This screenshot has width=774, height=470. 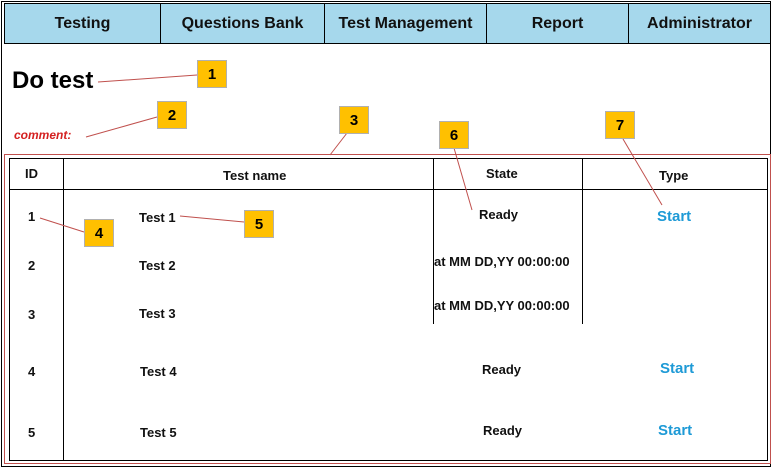 I want to click on annotation-badge-6: 6, so click(x=454, y=135).